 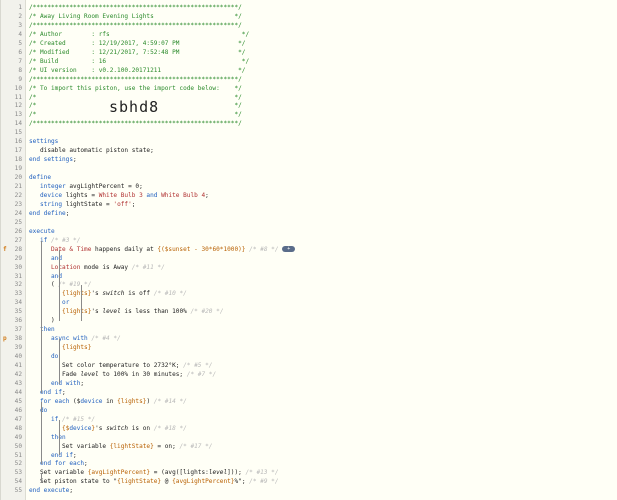 What do you see at coordinates (309, 329) in the screenshot?
I see `code-line: 37 then` at bounding box center [309, 329].